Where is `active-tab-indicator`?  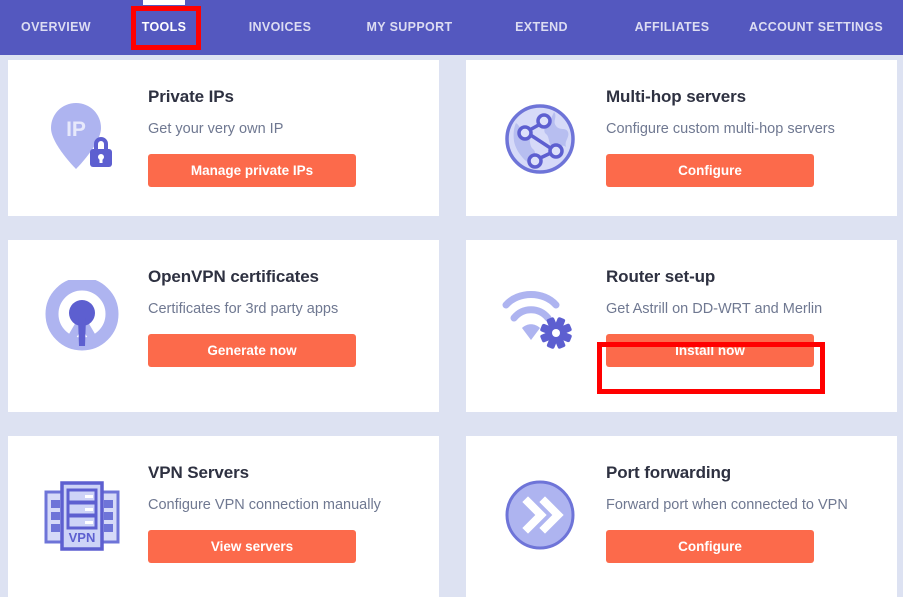 active-tab-indicator is located at coordinates (164, 2).